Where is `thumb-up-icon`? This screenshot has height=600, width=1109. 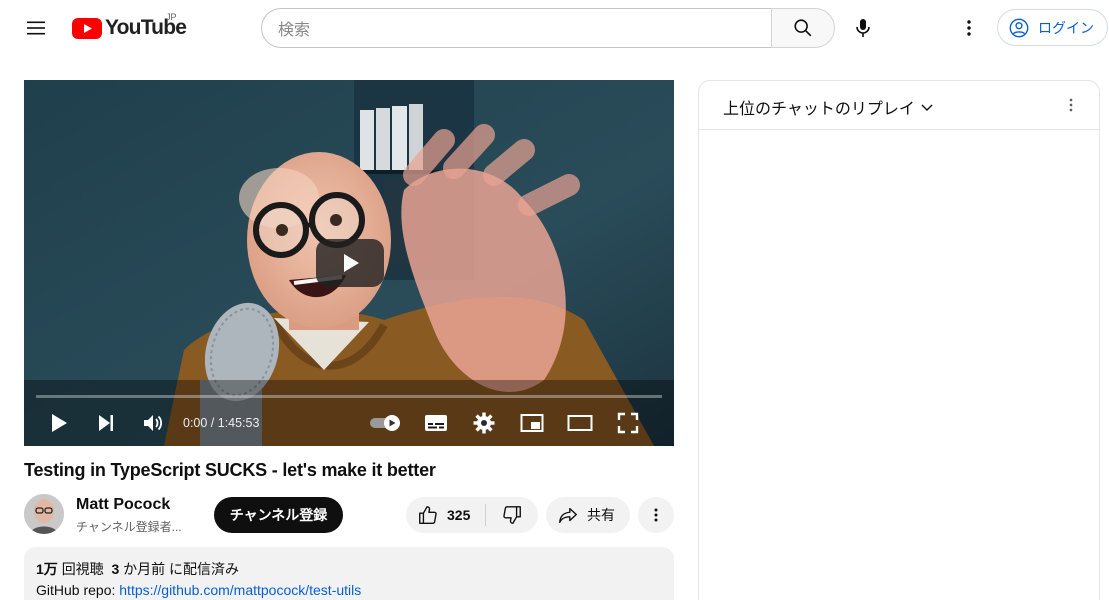
thumb-up-icon is located at coordinates (428, 515).